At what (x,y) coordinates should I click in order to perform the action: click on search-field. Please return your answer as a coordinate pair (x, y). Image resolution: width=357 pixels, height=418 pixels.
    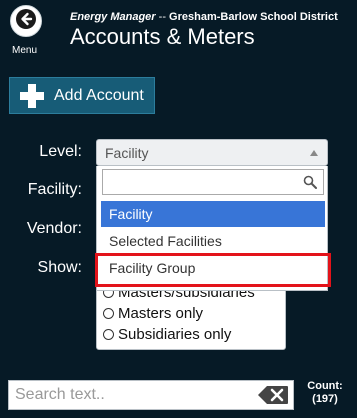
    Looking at the image, I should click on (151, 395).